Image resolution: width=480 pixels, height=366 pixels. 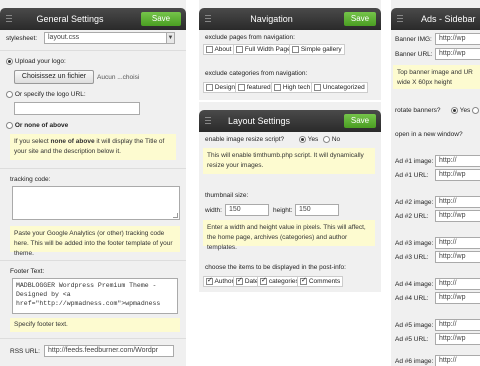 I want to click on page-full-width: Full Width Page, so click(x=263, y=49).